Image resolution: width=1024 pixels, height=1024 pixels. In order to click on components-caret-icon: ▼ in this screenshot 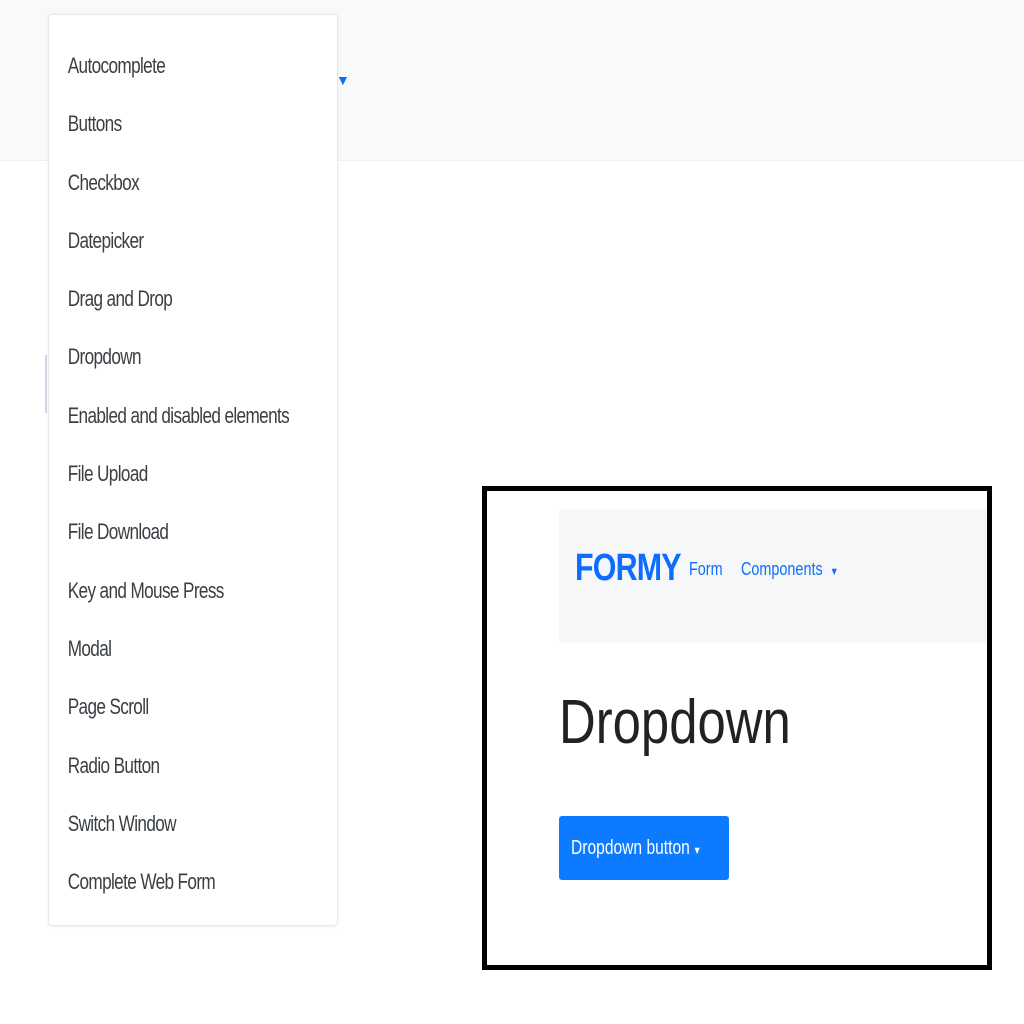, I will do `click(343, 80)`.